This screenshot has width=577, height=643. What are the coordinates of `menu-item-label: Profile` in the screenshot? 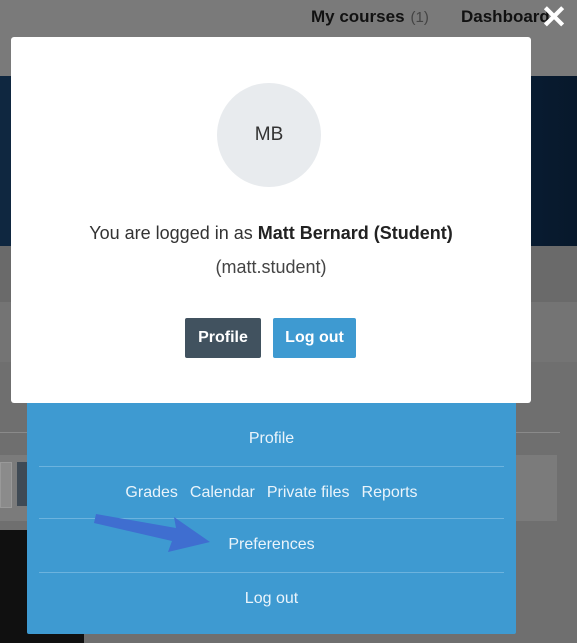 It's located at (271, 438).